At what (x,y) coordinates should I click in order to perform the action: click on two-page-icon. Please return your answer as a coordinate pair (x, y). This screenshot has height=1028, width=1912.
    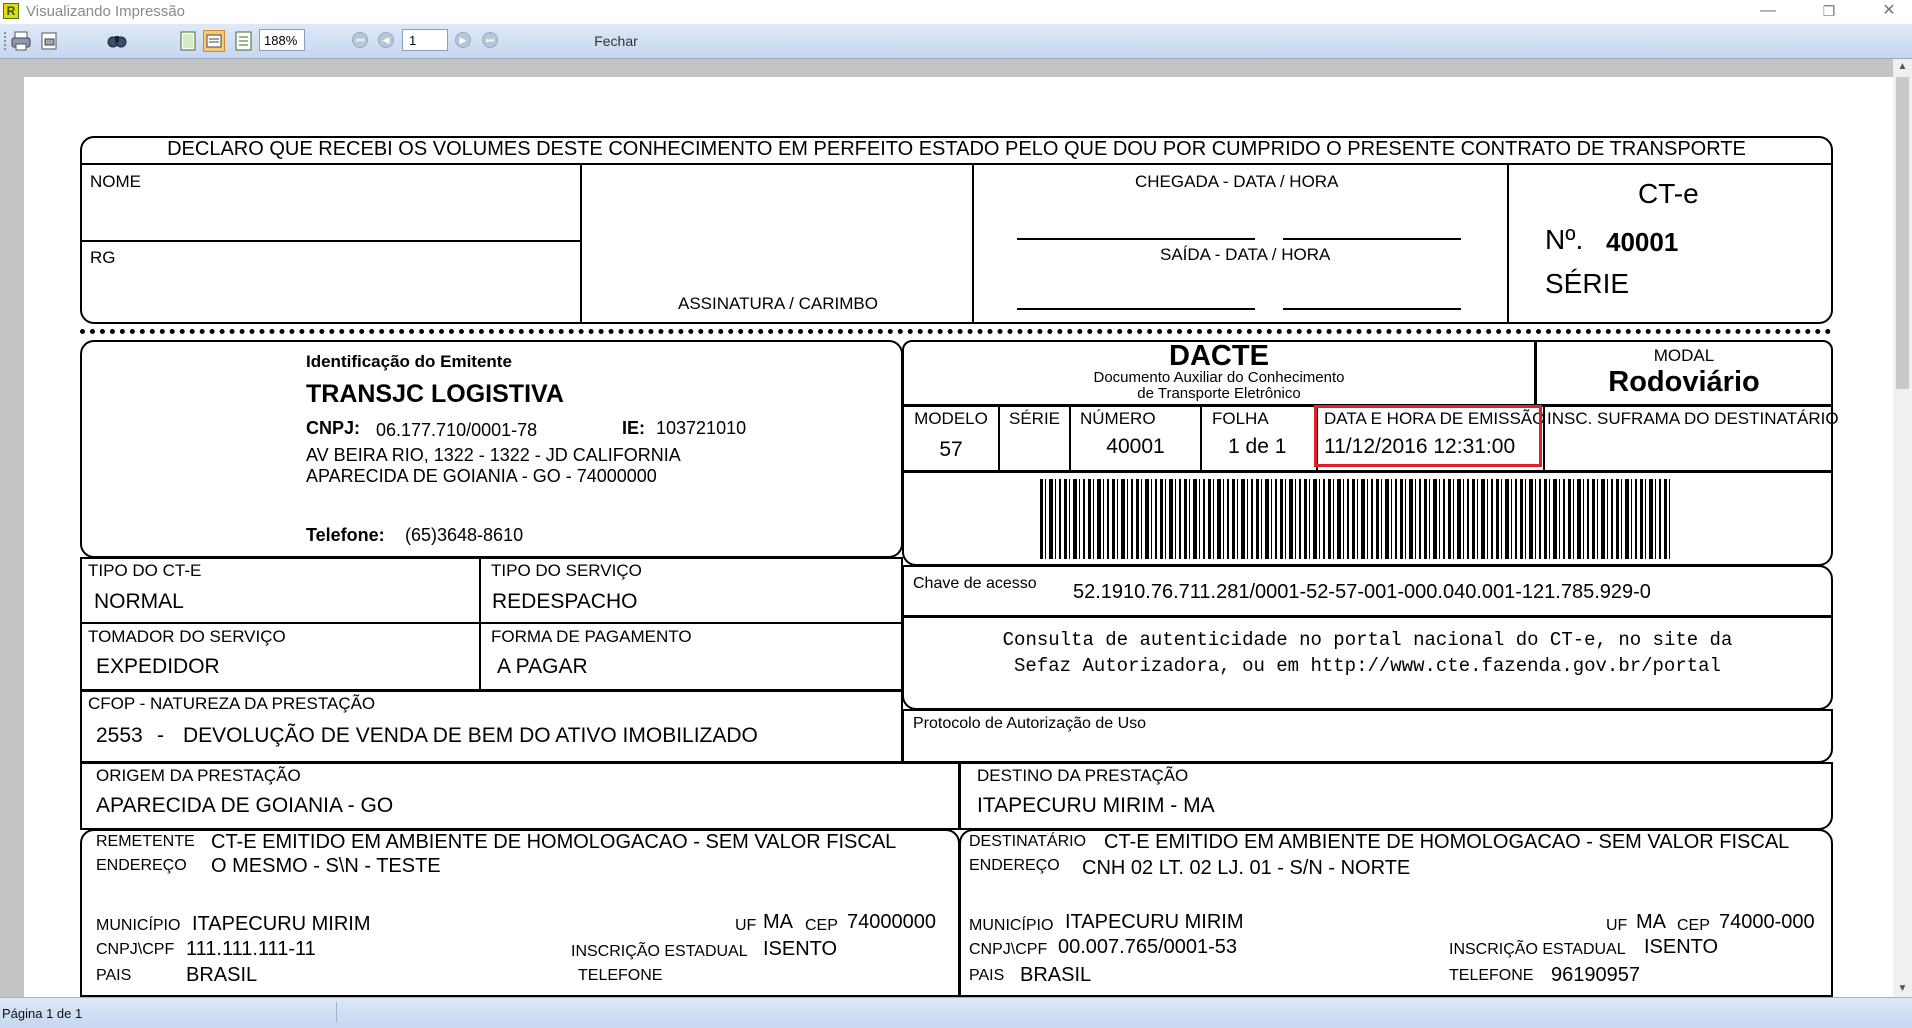
    Looking at the image, I should click on (214, 41).